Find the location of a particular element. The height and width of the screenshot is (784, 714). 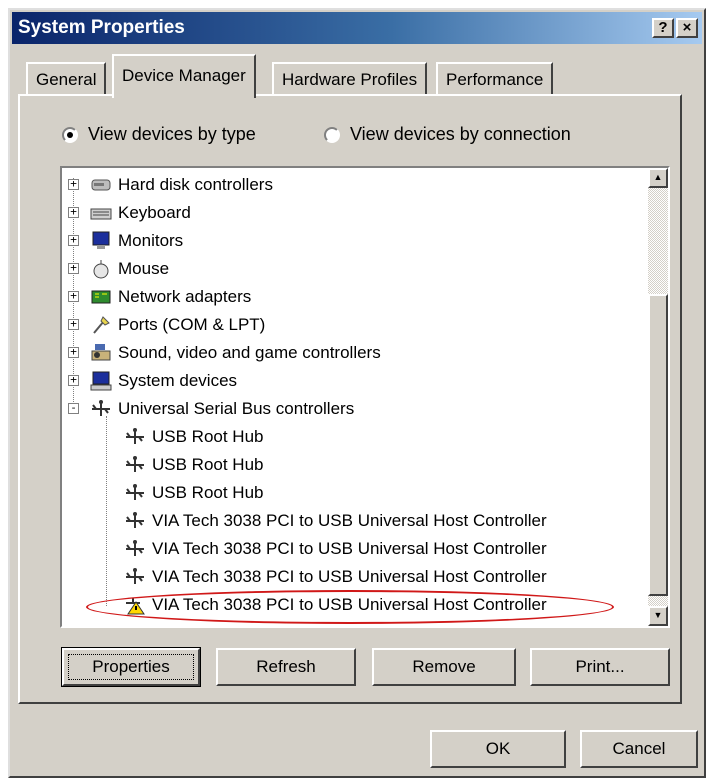

tab-performance: Performance is located at coordinates (495, 79).